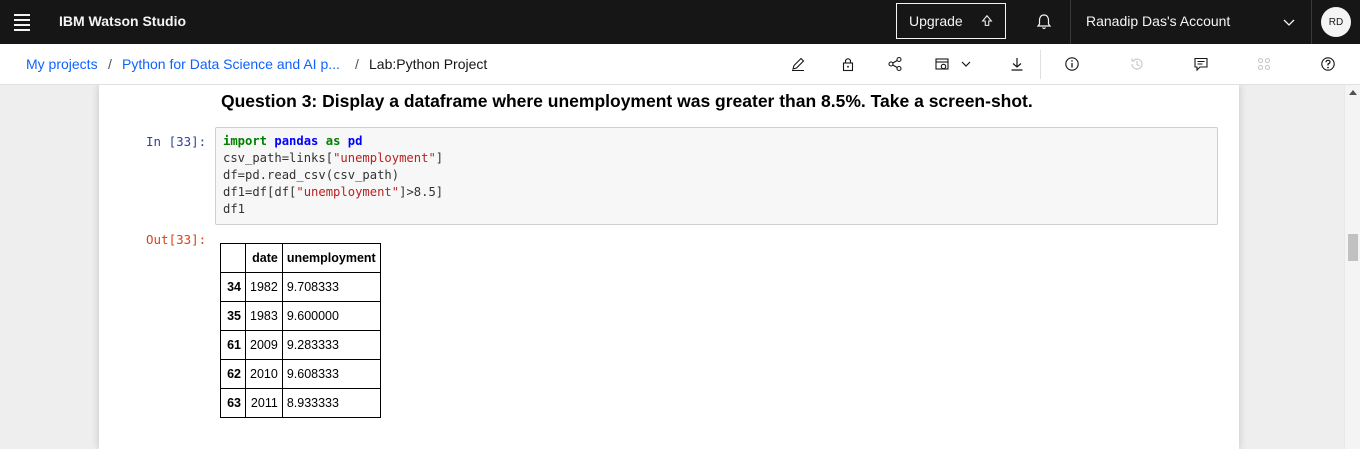 The image size is (1360, 449). I want to click on code-keyword: import, so click(245, 141).